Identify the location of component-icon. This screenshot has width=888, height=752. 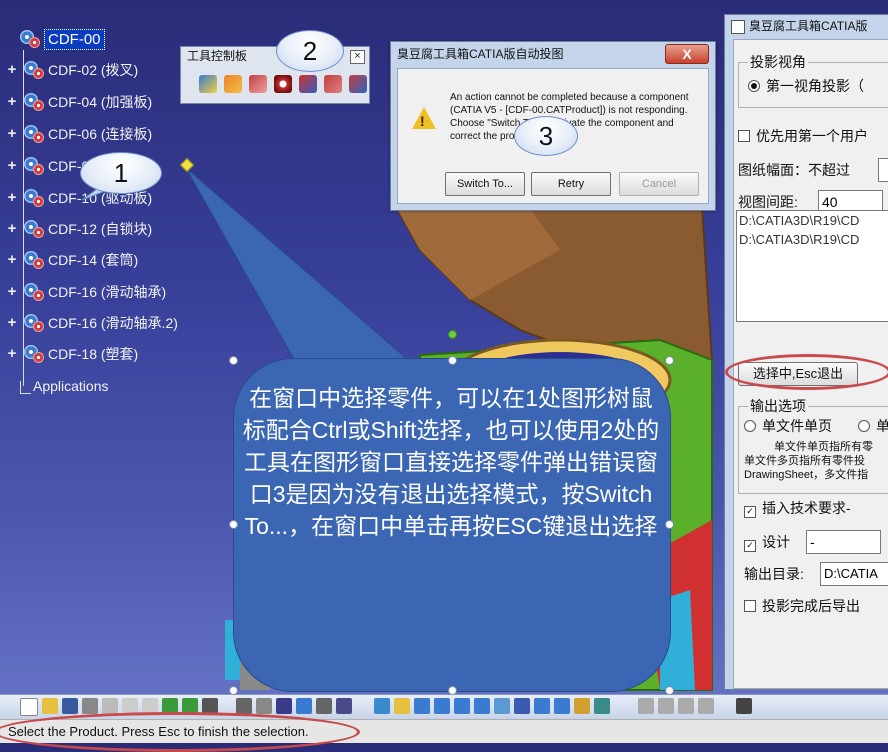
(333, 84).